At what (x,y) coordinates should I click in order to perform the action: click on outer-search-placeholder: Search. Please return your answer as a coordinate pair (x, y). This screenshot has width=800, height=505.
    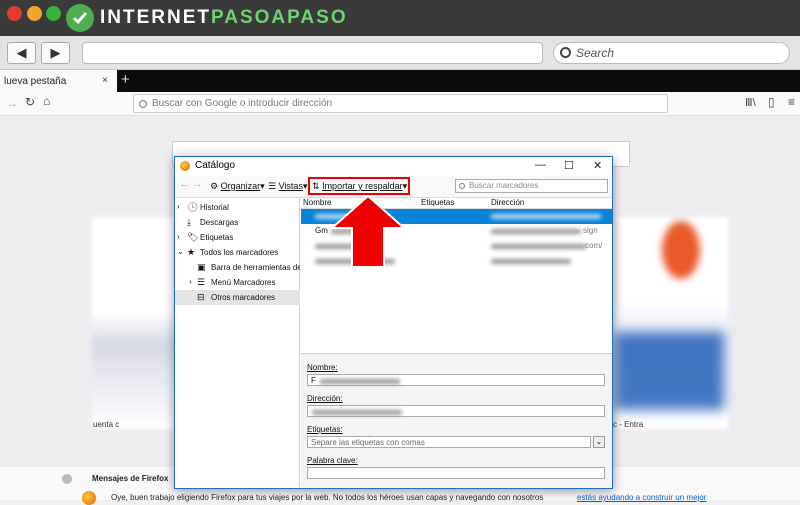
    Looking at the image, I should click on (595, 53).